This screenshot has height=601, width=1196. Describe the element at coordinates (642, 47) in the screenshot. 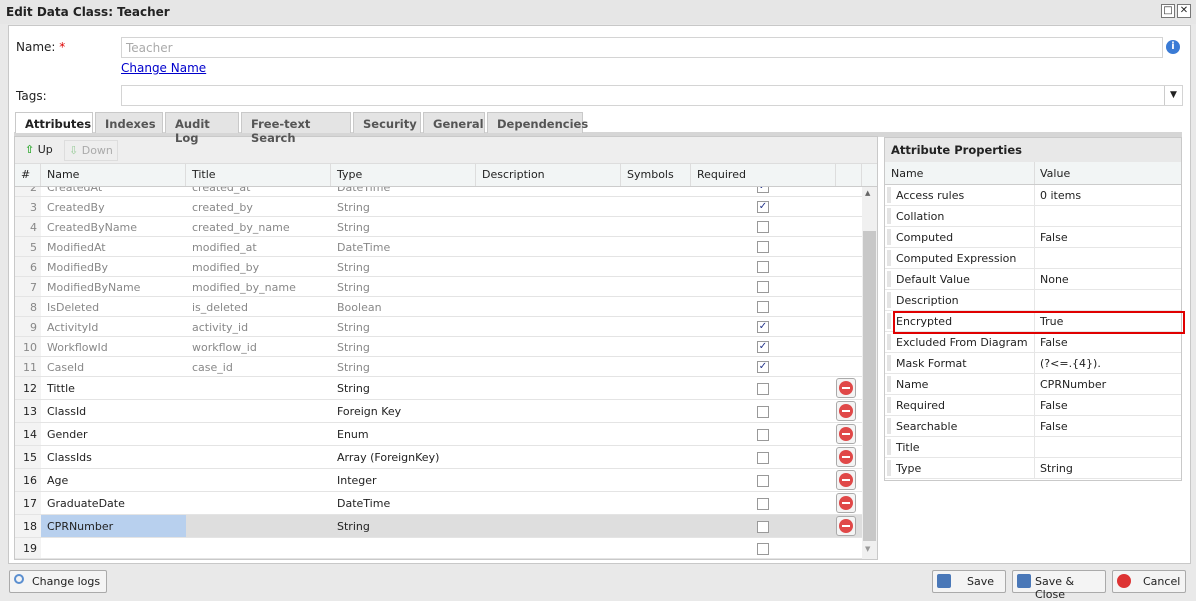

I see `name-input: Teacher` at that location.